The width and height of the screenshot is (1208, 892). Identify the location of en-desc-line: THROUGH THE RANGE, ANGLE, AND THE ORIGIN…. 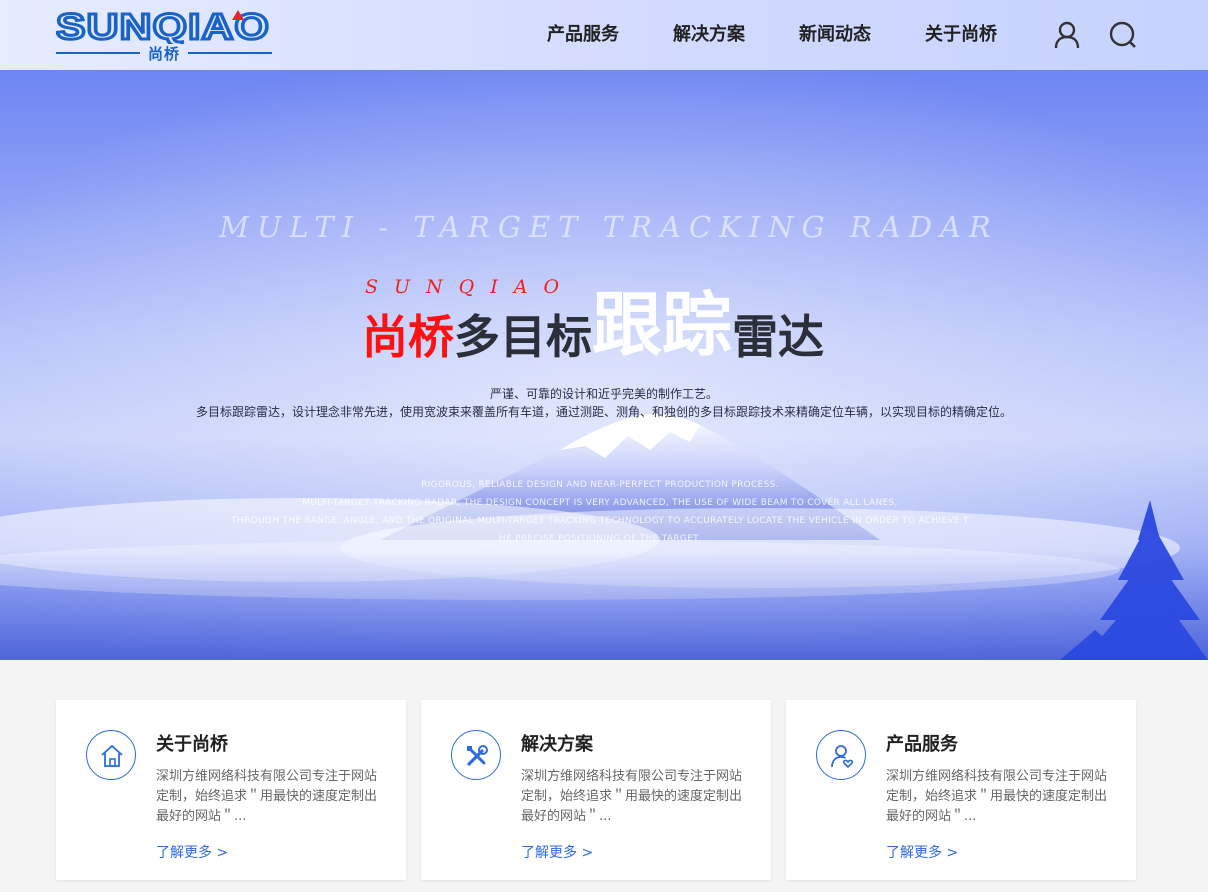
(600, 521).